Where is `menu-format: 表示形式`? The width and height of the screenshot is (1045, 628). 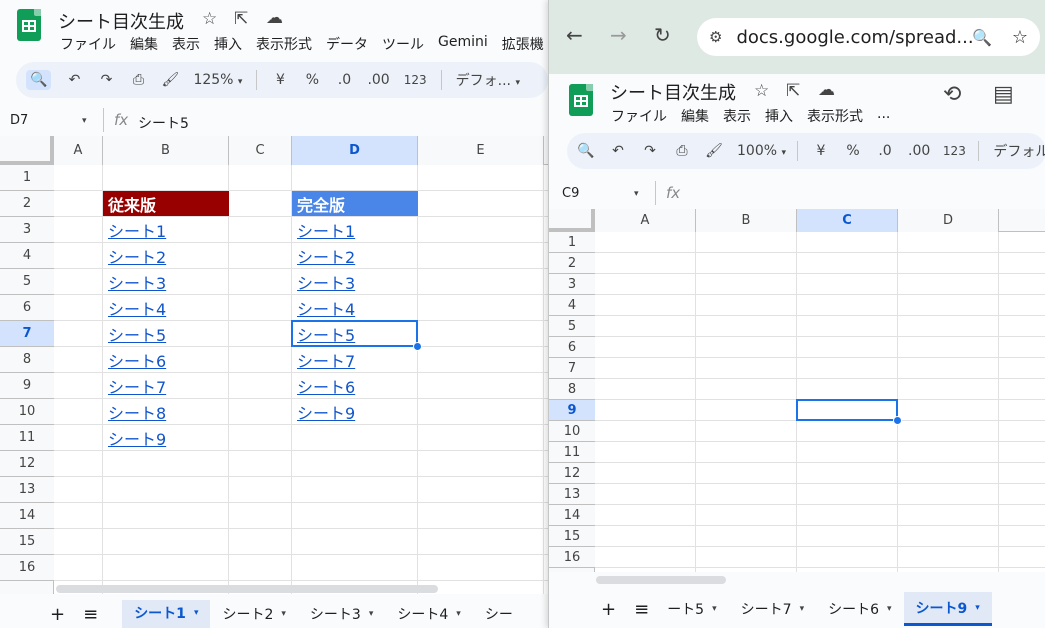
menu-format: 表示形式 is located at coordinates (835, 116).